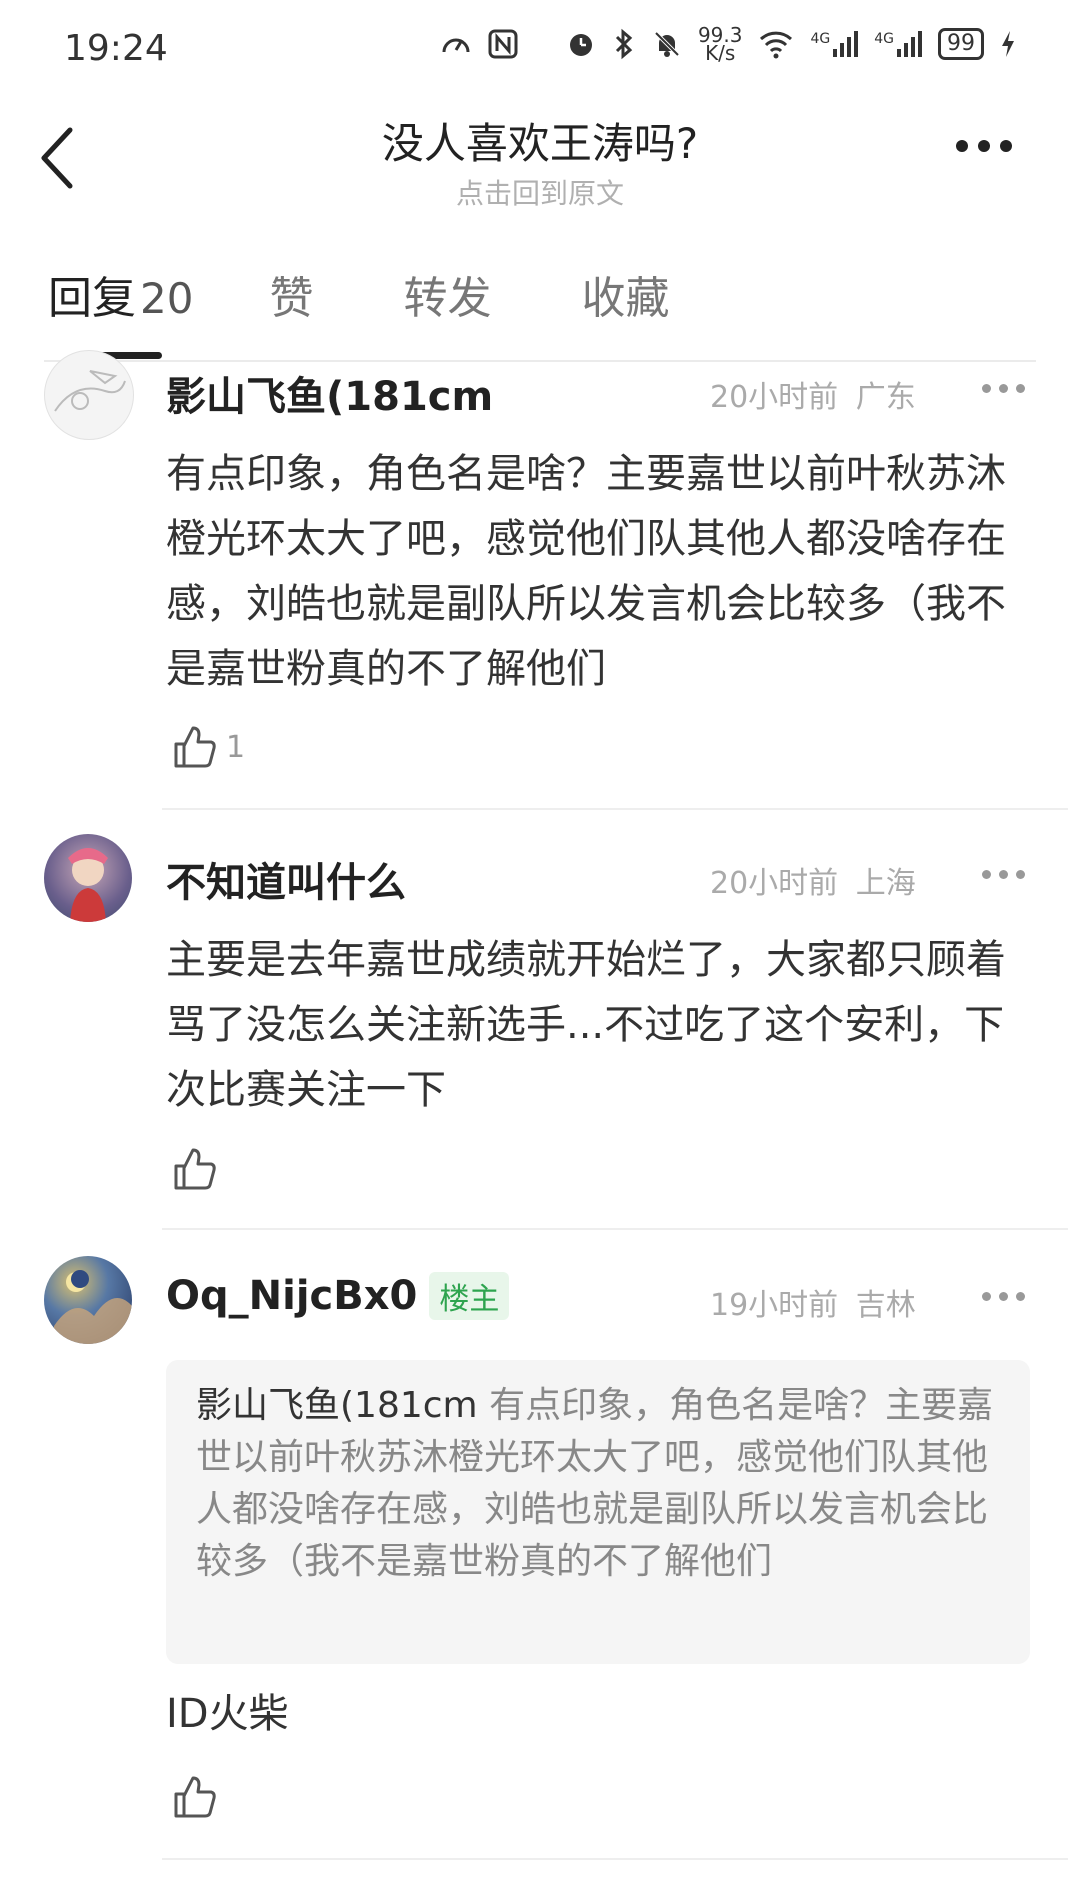  What do you see at coordinates (898, 44) in the screenshot?
I see `signal-icon-2: 4G` at bounding box center [898, 44].